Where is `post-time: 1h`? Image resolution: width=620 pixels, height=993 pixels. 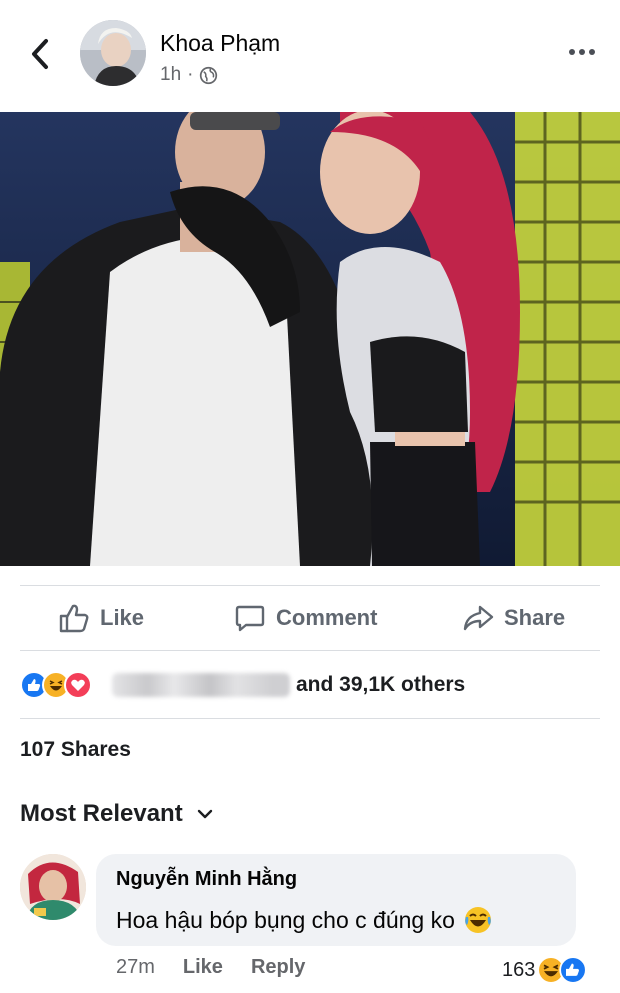 post-time: 1h is located at coordinates (170, 75).